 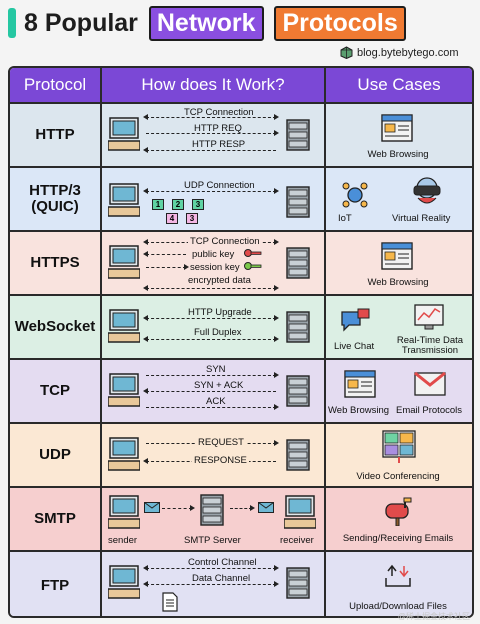 I want to click on how-it-works: TCP Connection HTTP REQ HTTP RESP, so click(x=214, y=135).